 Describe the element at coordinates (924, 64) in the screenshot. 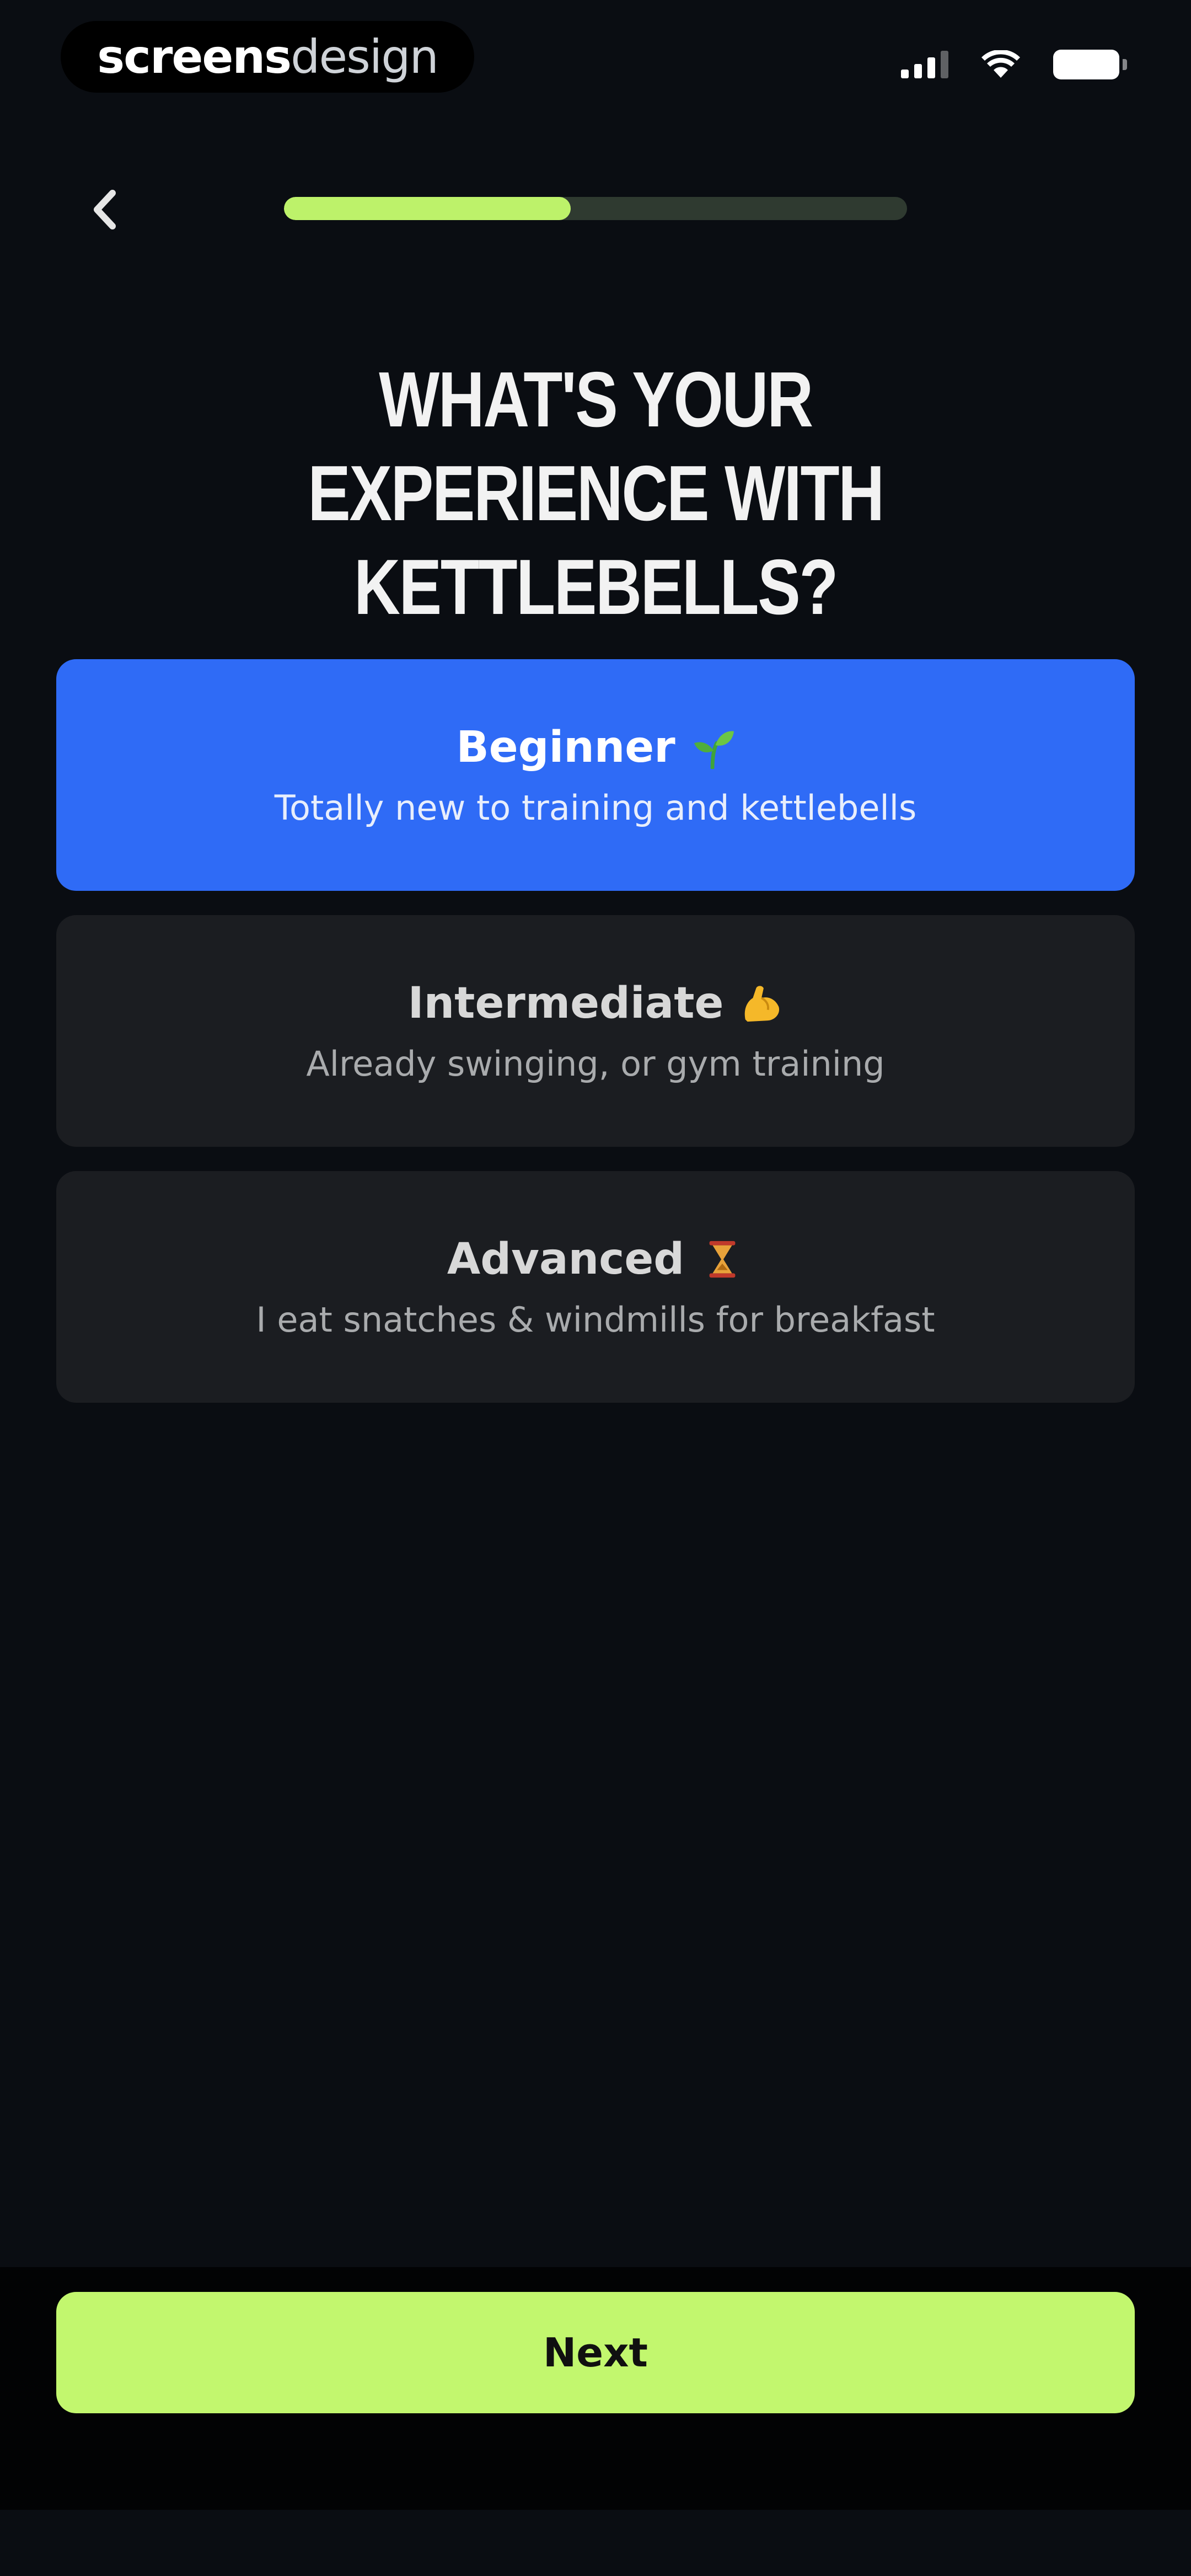

I see `signal-icon` at that location.